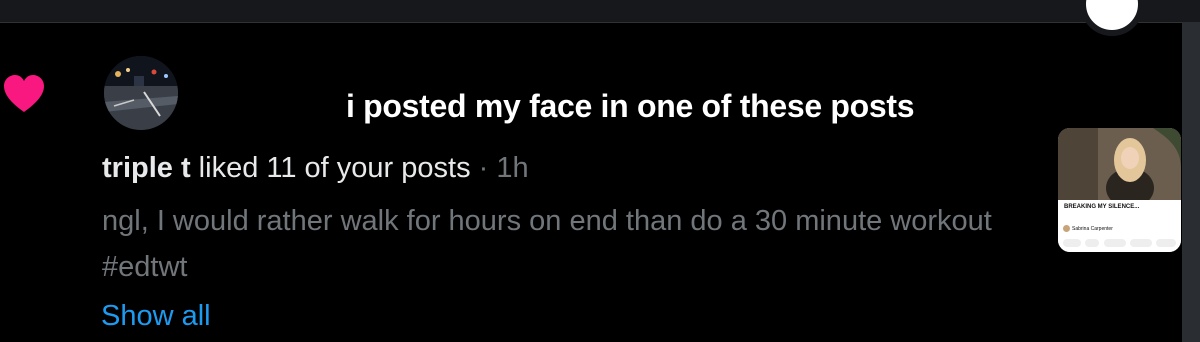 The image size is (1200, 342). Describe the element at coordinates (1119, 168) in the screenshot. I see `thumbnail-video-frame` at that location.